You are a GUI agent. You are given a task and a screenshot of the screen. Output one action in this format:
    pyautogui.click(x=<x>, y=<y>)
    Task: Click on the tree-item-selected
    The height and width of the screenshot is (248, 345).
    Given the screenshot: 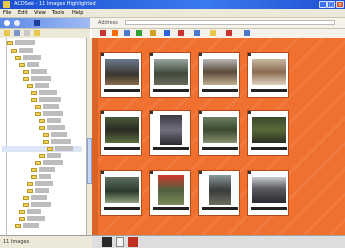 What is the action you would take?
    pyautogui.click(x=42, y=149)
    